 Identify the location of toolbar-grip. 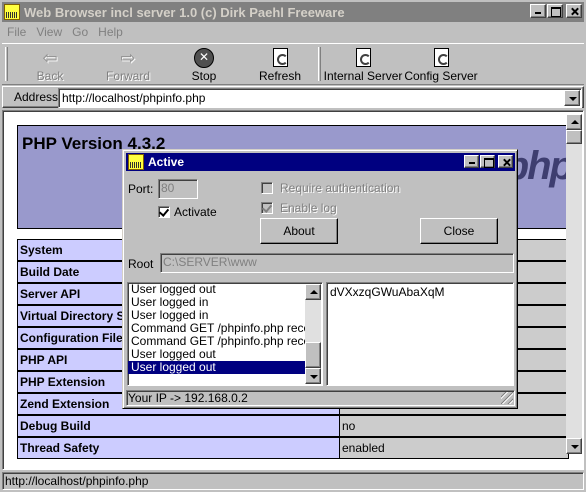
(6, 64).